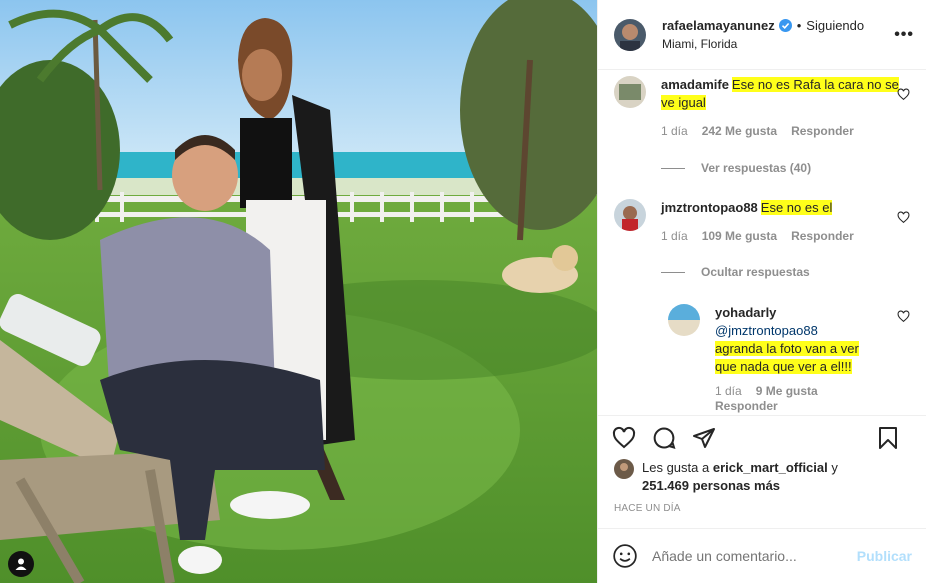 This screenshot has height=583, width=926. Describe the element at coordinates (21, 564) in the screenshot. I see `tagged-user-icon` at that location.